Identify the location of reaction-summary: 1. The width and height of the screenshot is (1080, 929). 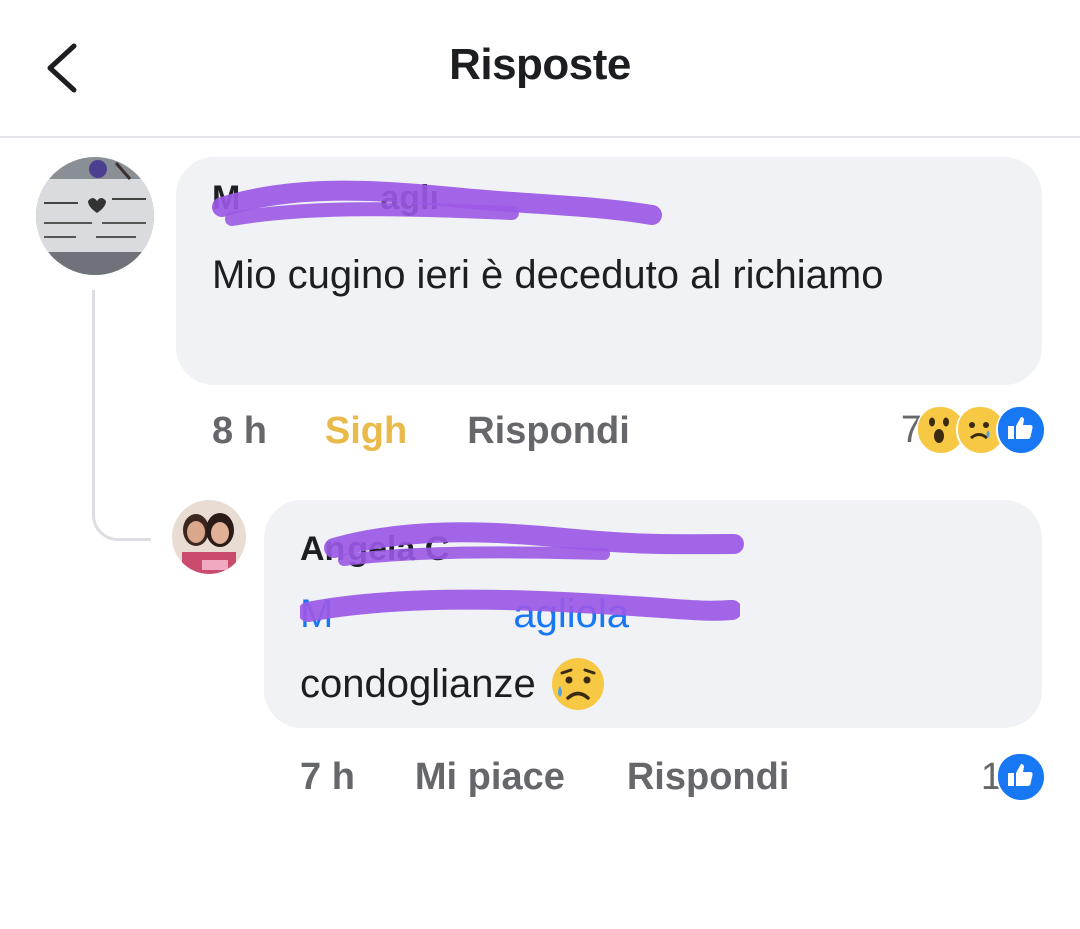
(1013, 777).